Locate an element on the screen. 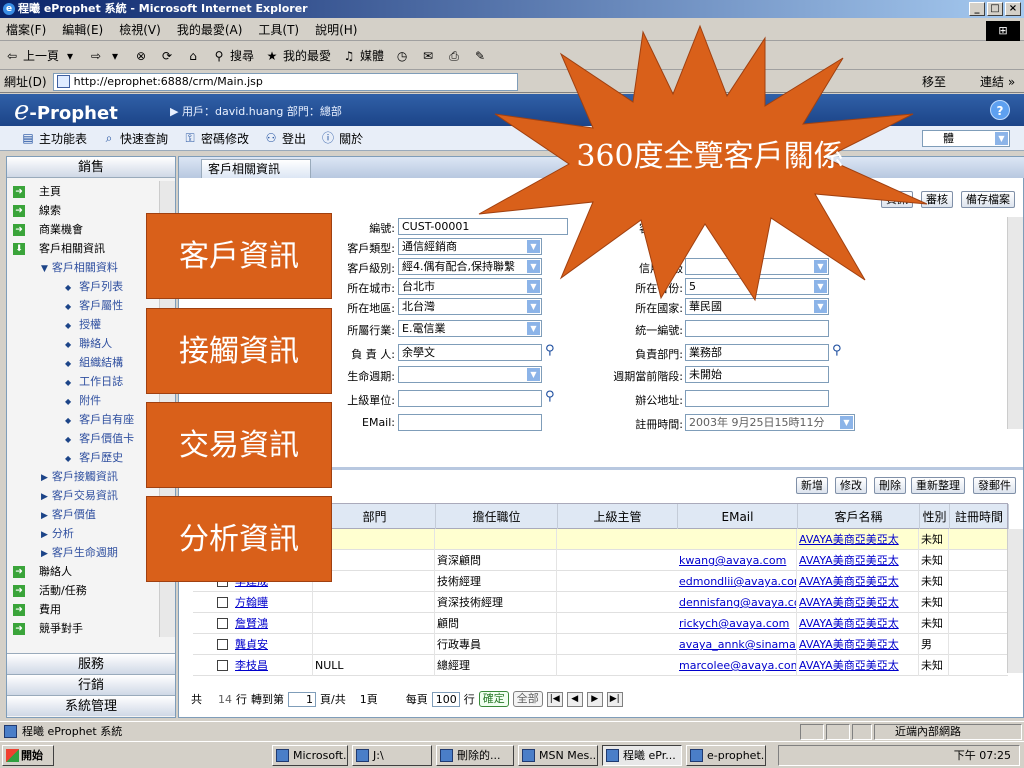 Image resolution: width=1024 pixels, height=768 pixels. parent-field is located at coordinates (470, 398).